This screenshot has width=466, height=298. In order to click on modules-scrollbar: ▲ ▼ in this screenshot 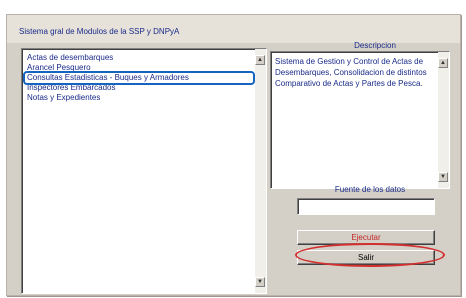, I will do `click(260, 171)`.